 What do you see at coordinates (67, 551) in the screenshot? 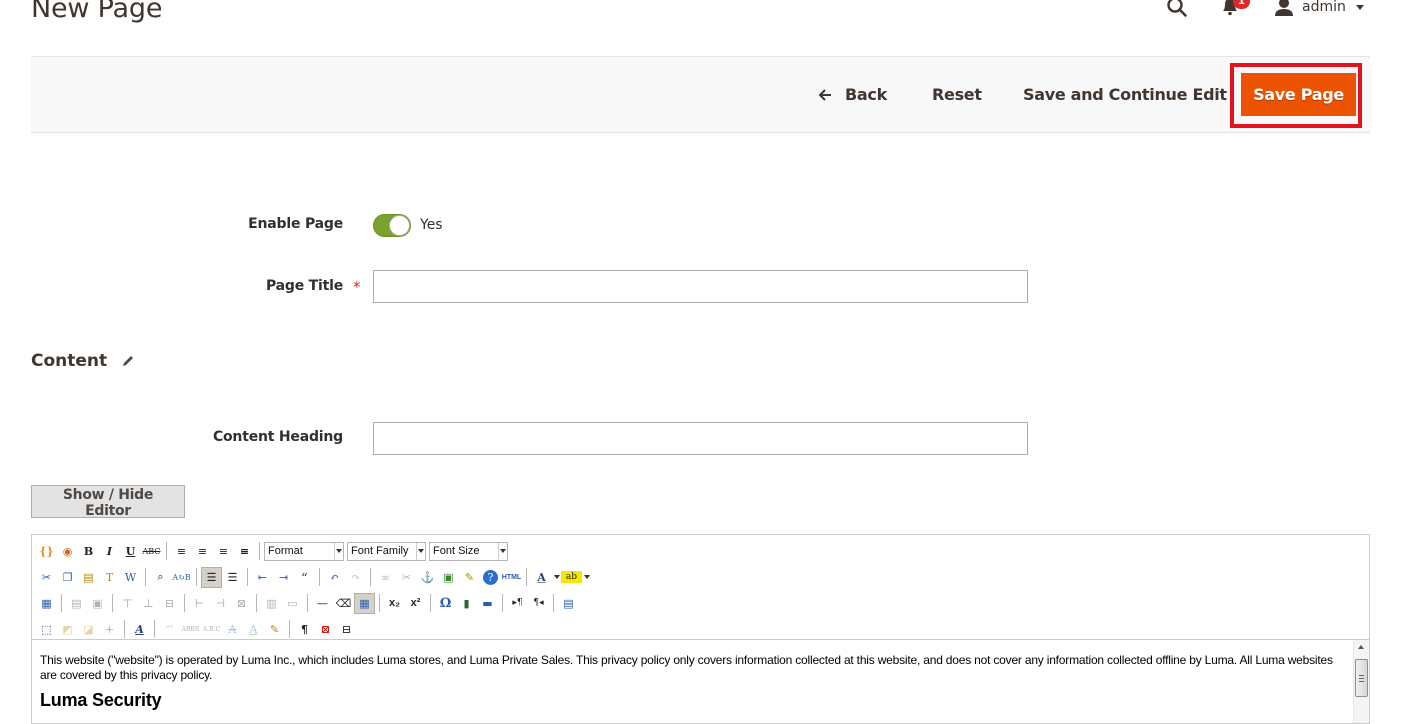
I see `magento-variable-icon: ◉` at bounding box center [67, 551].